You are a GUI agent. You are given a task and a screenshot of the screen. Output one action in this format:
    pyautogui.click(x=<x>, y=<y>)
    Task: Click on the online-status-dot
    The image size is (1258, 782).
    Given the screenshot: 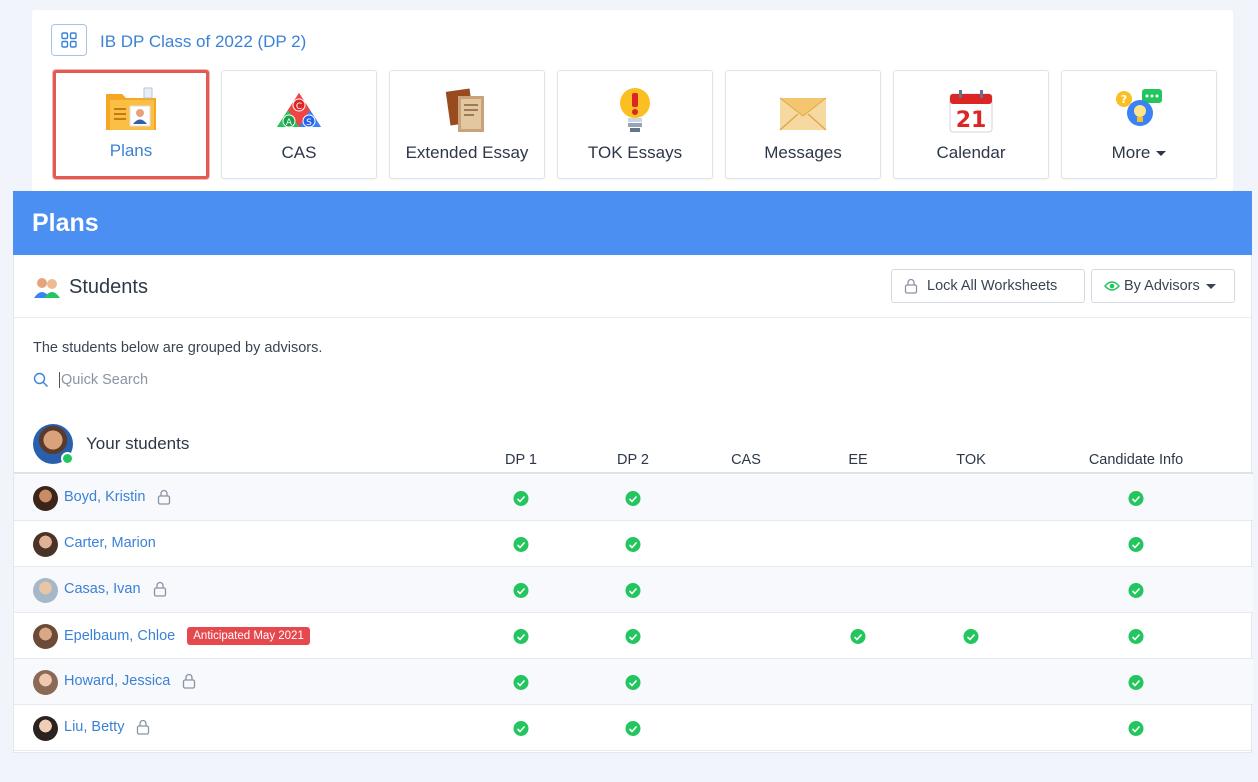 What is the action you would take?
    pyautogui.click(x=67, y=458)
    